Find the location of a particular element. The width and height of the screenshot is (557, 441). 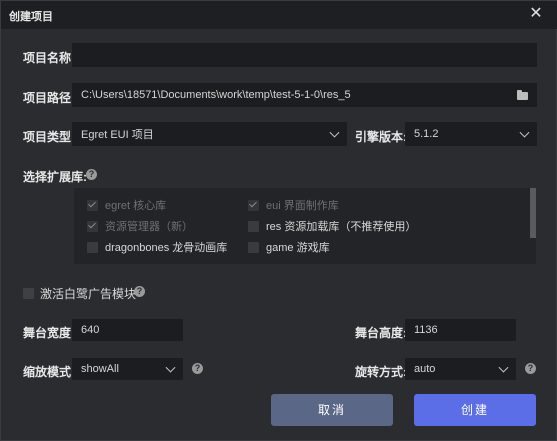

extension-label: dragonbones 龙骨动画库 is located at coordinates (166, 248).